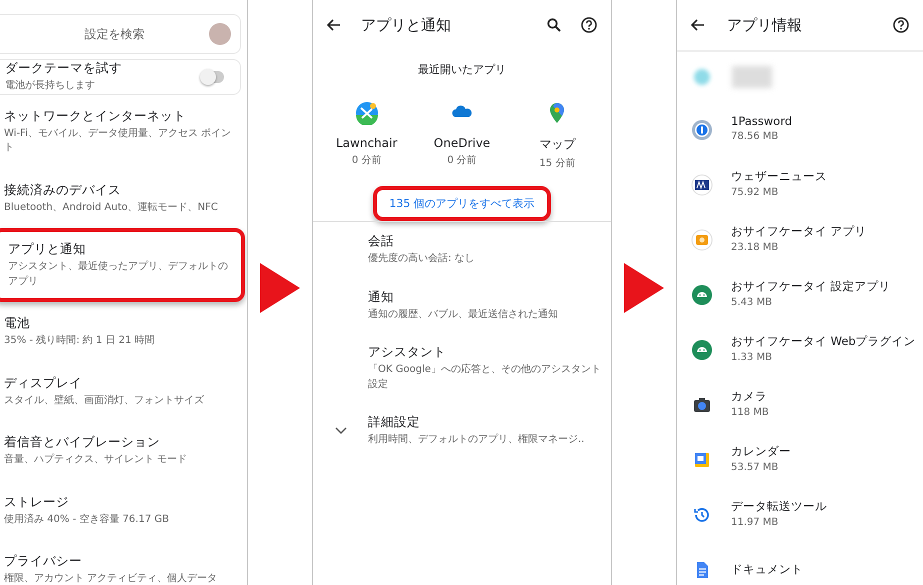  I want to click on setting-title: アシスタント, so click(407, 352).